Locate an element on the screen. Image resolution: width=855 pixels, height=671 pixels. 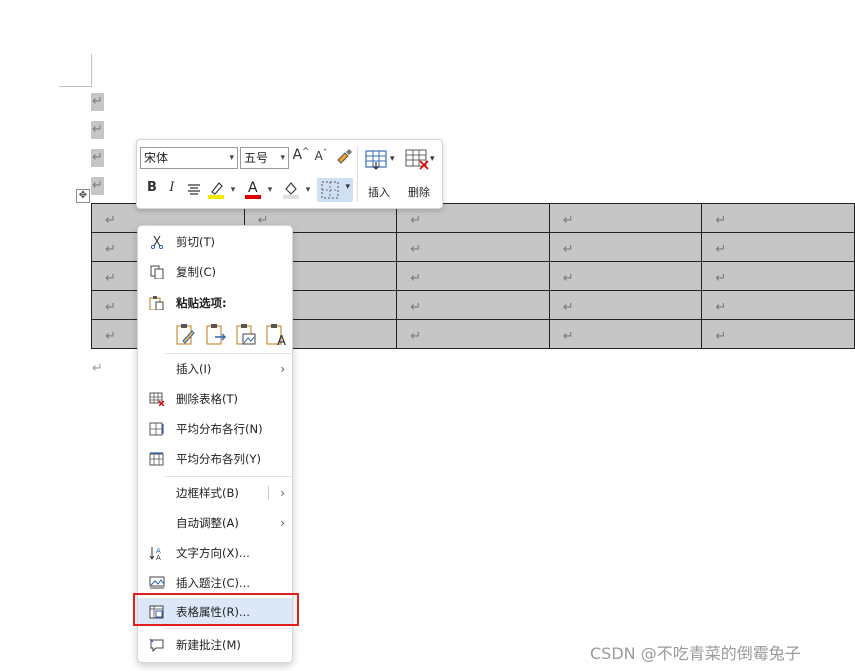
font-color-icon: A is located at coordinates (253, 190).